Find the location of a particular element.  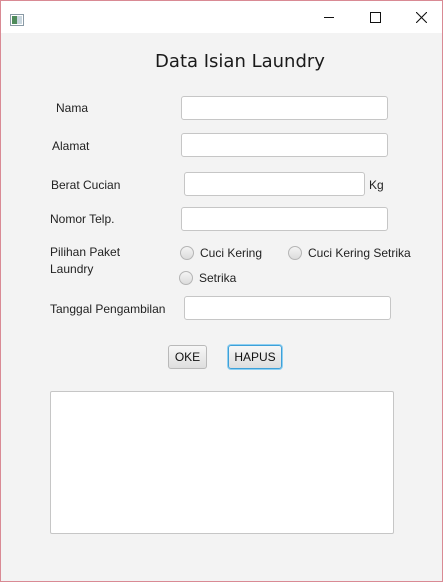

maximize-icon is located at coordinates (375, 17).